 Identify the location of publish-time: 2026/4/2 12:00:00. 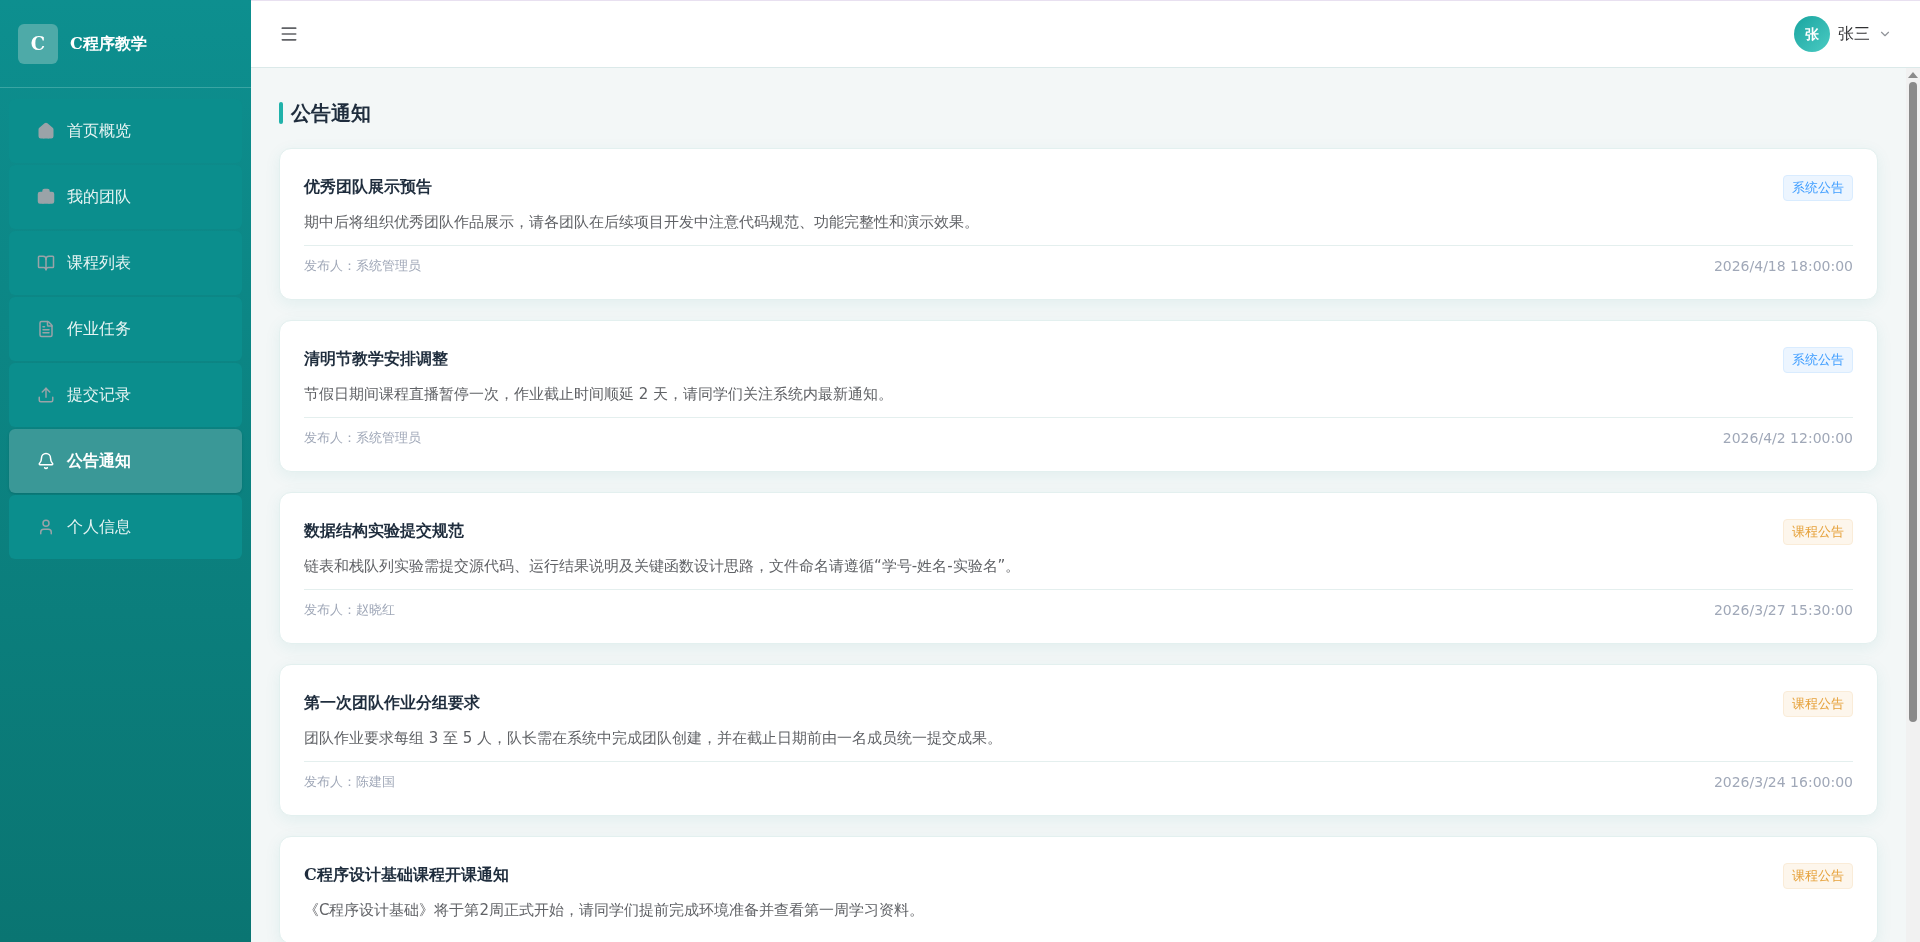
(1787, 438).